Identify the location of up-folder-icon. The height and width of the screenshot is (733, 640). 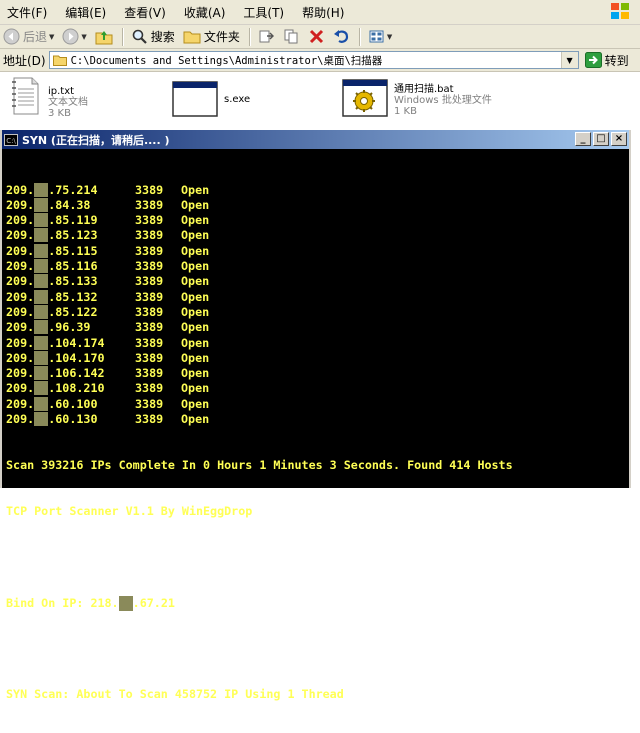
(104, 38).